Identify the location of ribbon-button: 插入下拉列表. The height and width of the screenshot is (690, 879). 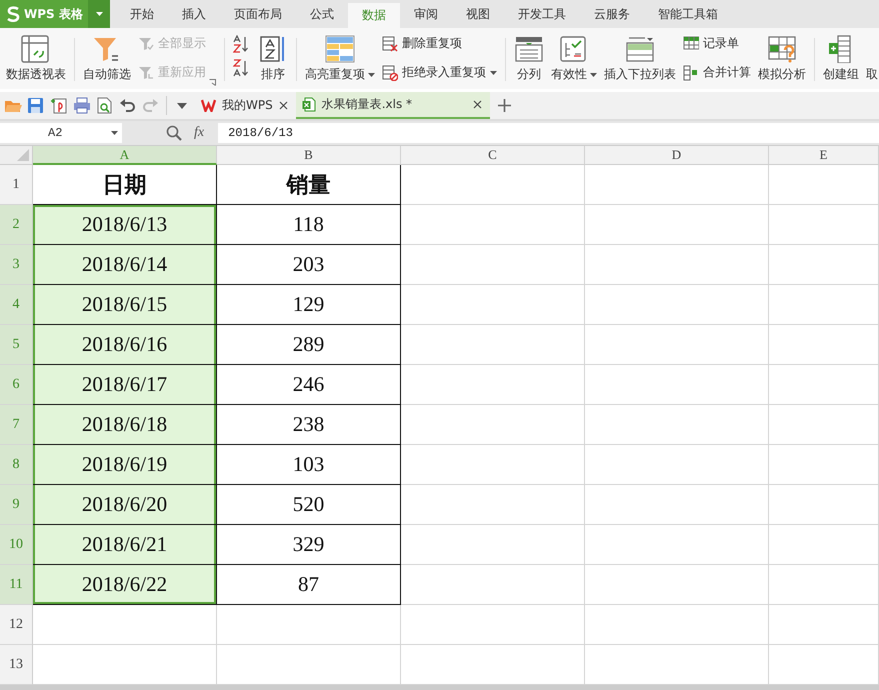
(640, 60).